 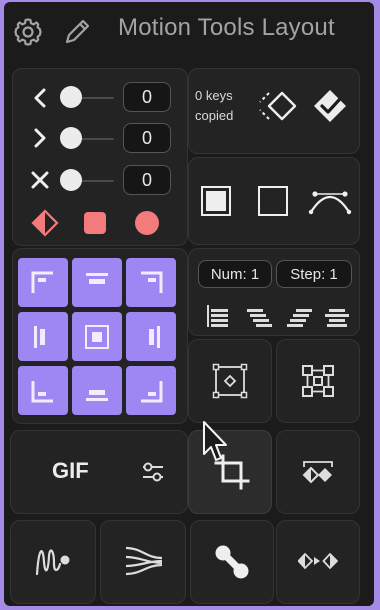 I want to click on mouse-cursor-icon, so click(x=216, y=442).